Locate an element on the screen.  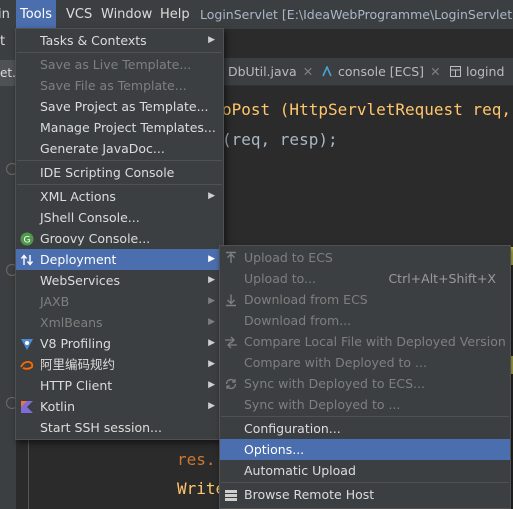
tab-dbutil: DbUtil.java ✕ is located at coordinates (270, 71).